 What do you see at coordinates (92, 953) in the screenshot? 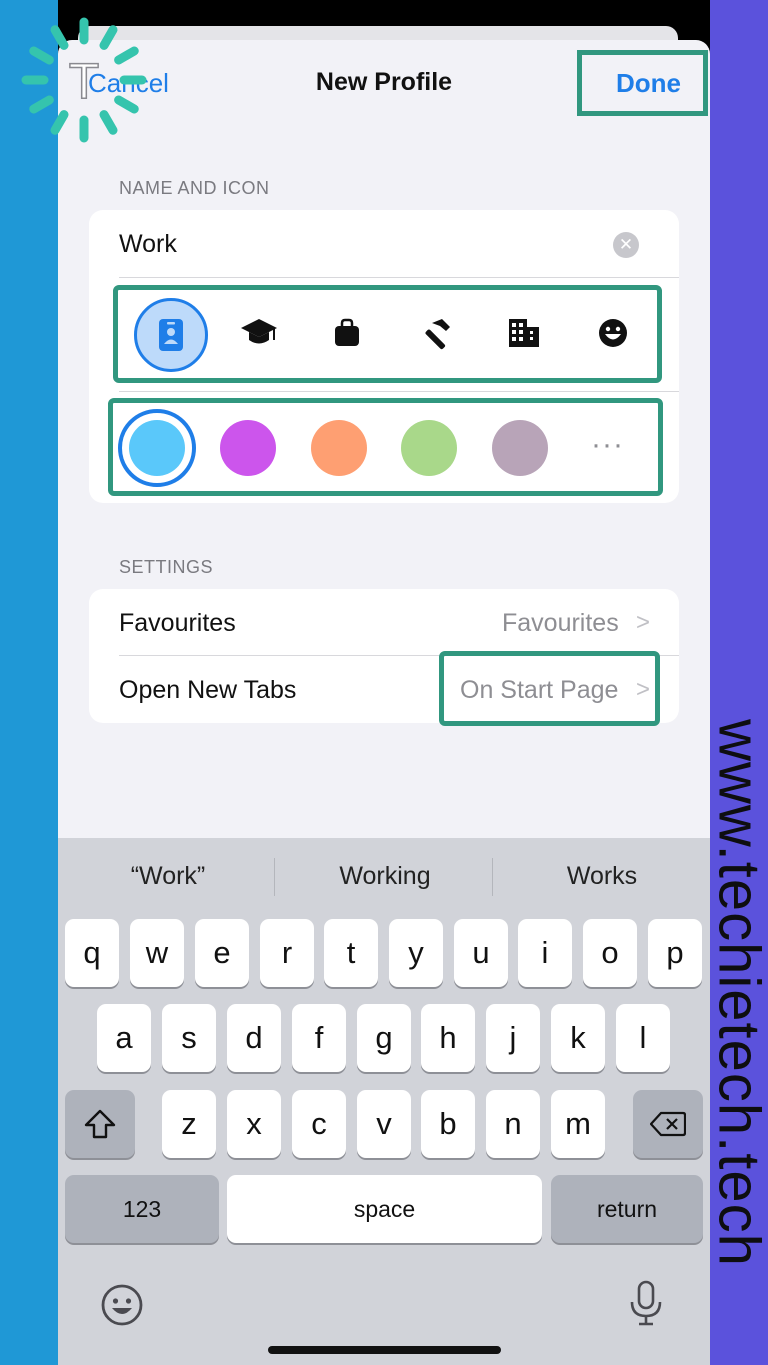
I see `key-q: q` at bounding box center [92, 953].